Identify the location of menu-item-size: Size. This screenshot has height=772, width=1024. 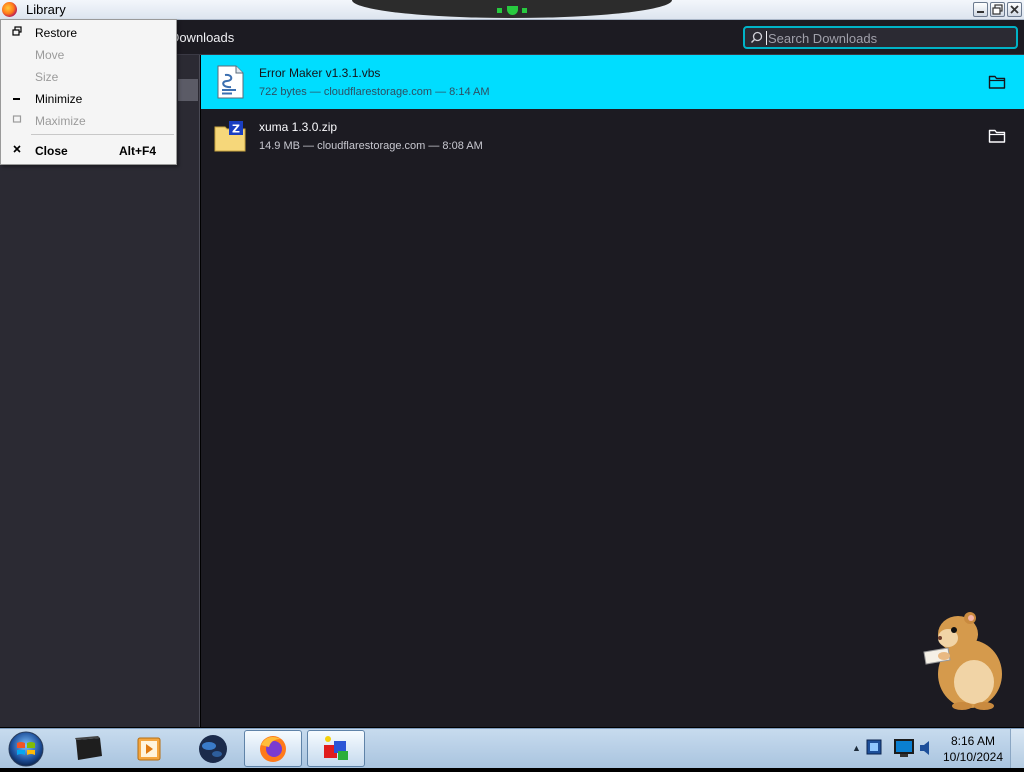
(47, 77).